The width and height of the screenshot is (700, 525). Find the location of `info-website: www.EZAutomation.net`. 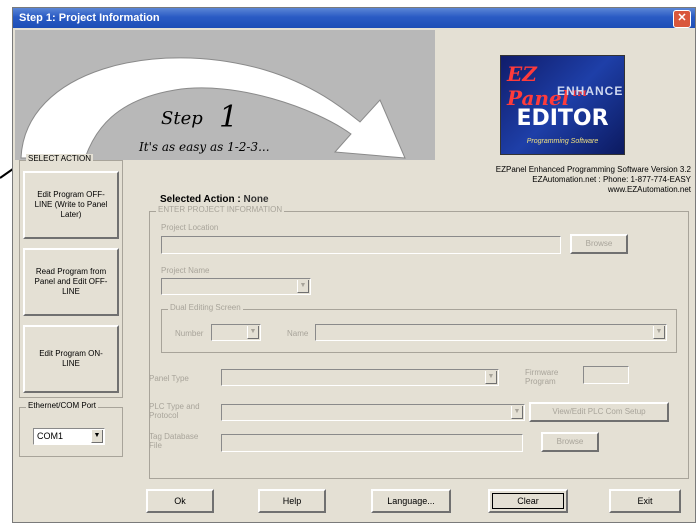

info-website: www.EZAutomation.net is located at coordinates (649, 189).